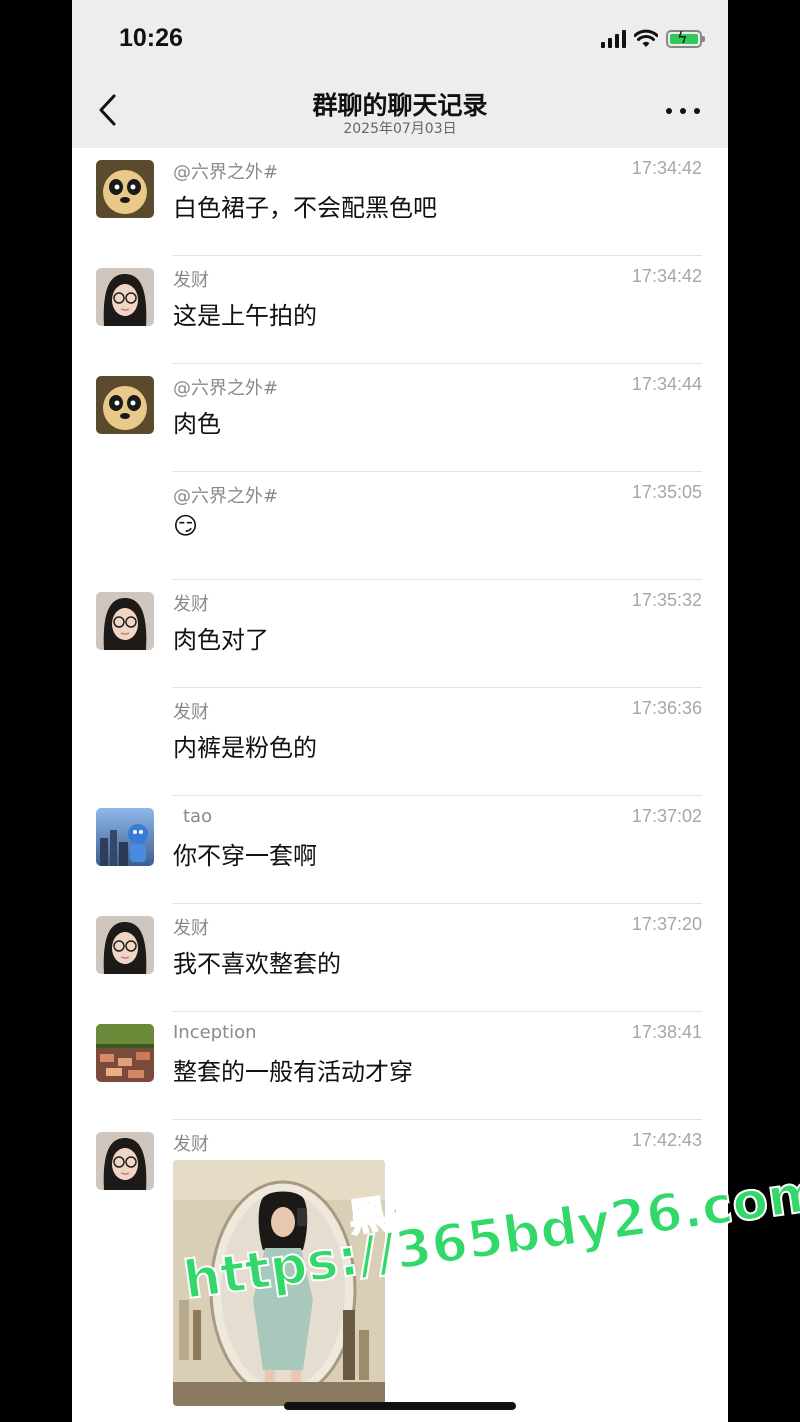 Image resolution: width=800 pixels, height=1422 pixels. I want to click on avatar-landscape, so click(125, 1053).